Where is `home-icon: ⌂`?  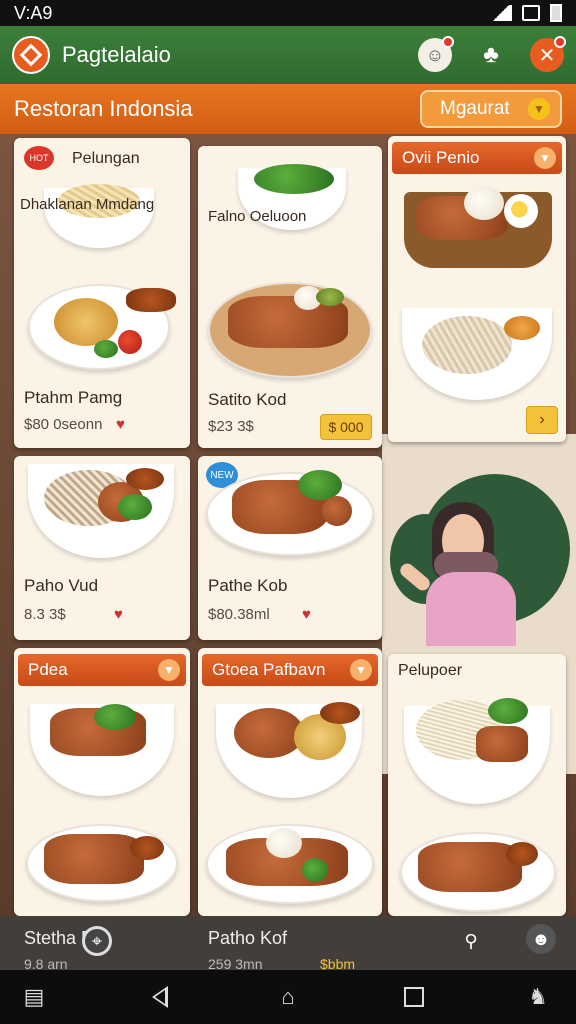
home-icon: ⌂ is located at coordinates (288, 997).